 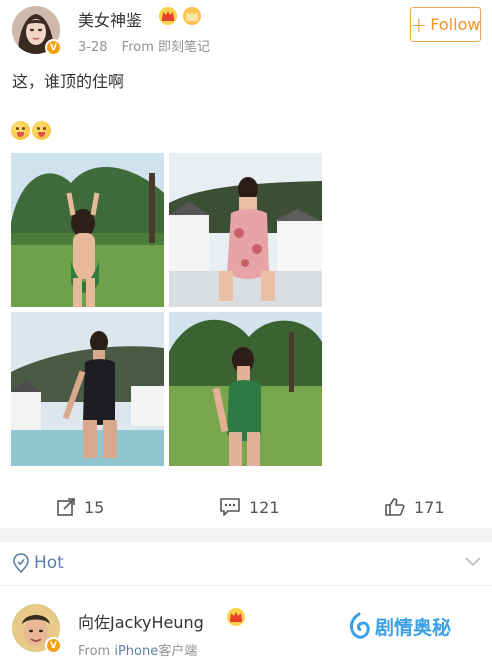 I want to click on action-bar: 15 121 171, so click(x=246, y=507).